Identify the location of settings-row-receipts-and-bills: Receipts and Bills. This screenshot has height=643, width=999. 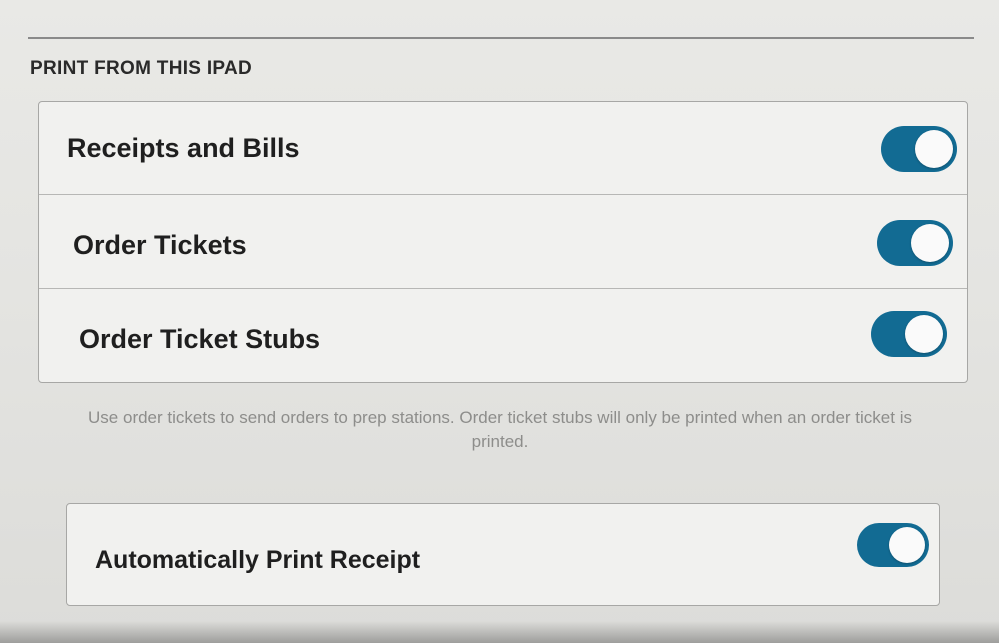
(503, 148).